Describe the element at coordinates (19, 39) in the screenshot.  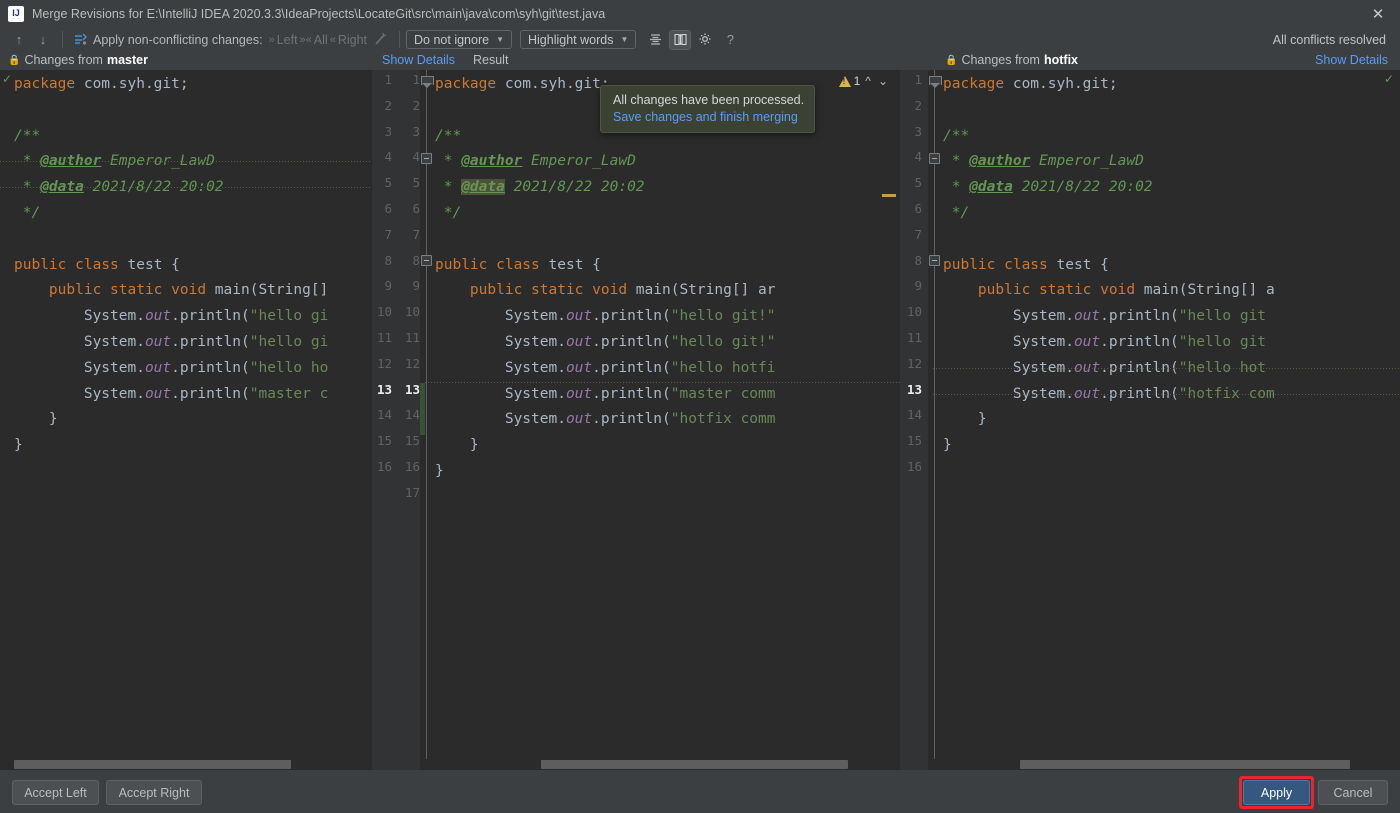
I see `arrow-up-icon: ↑` at that location.